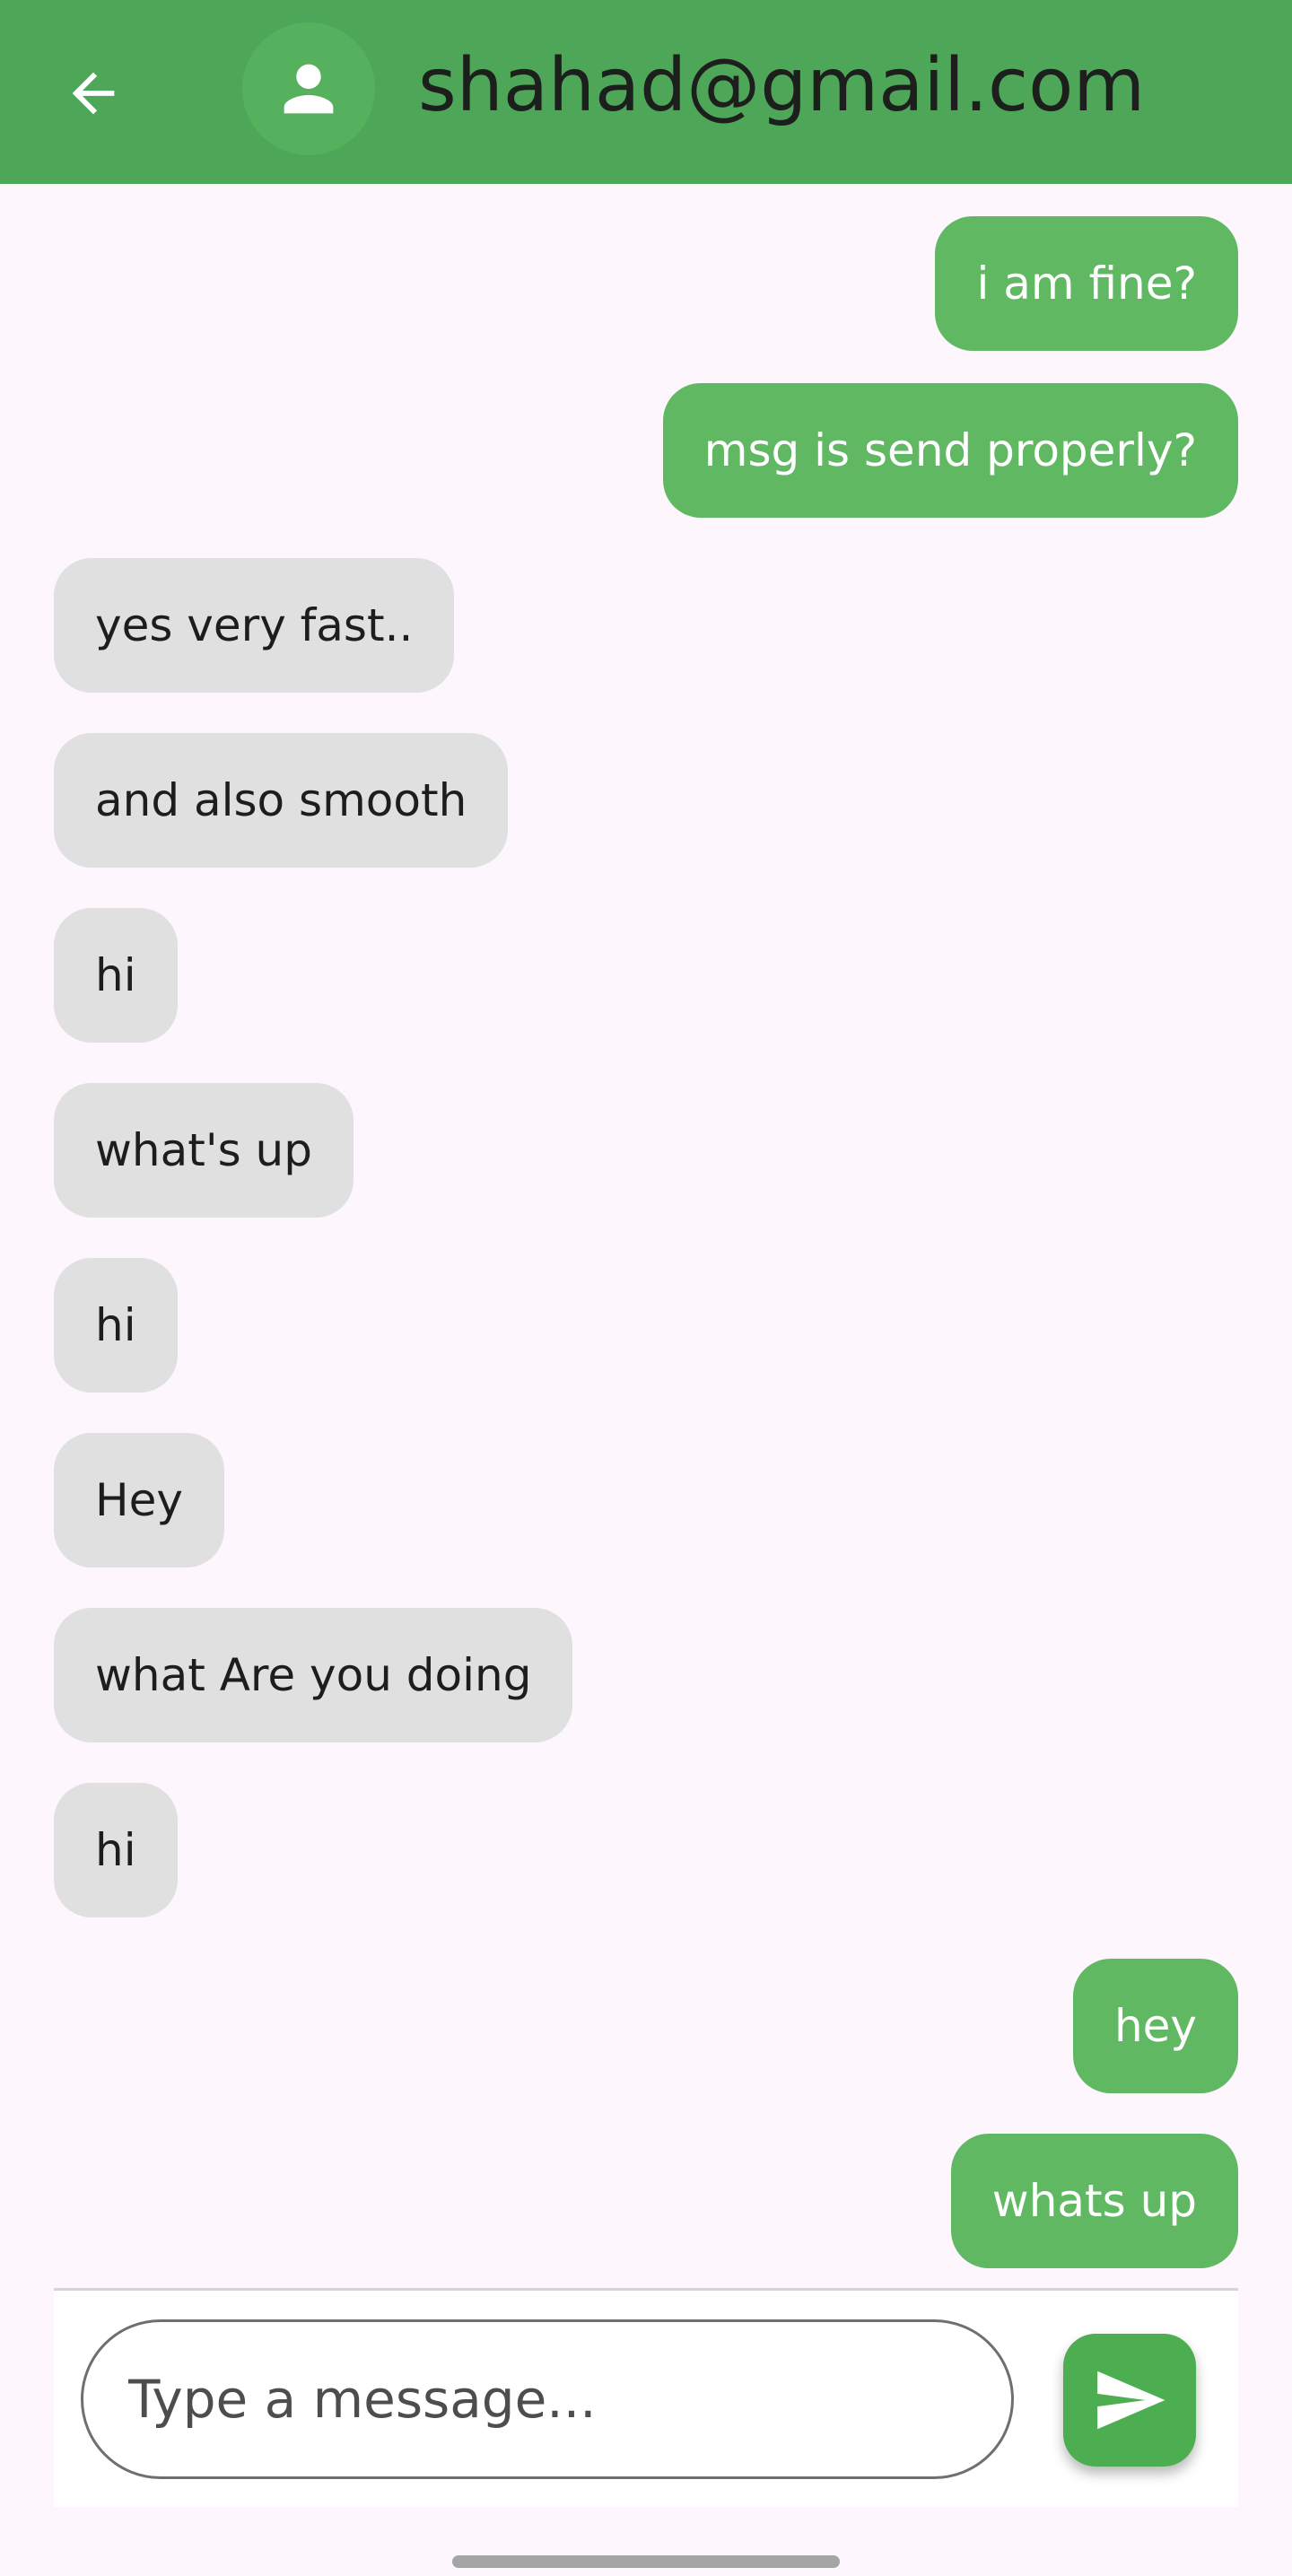  I want to click on arrow-left-icon, so click(94, 93).